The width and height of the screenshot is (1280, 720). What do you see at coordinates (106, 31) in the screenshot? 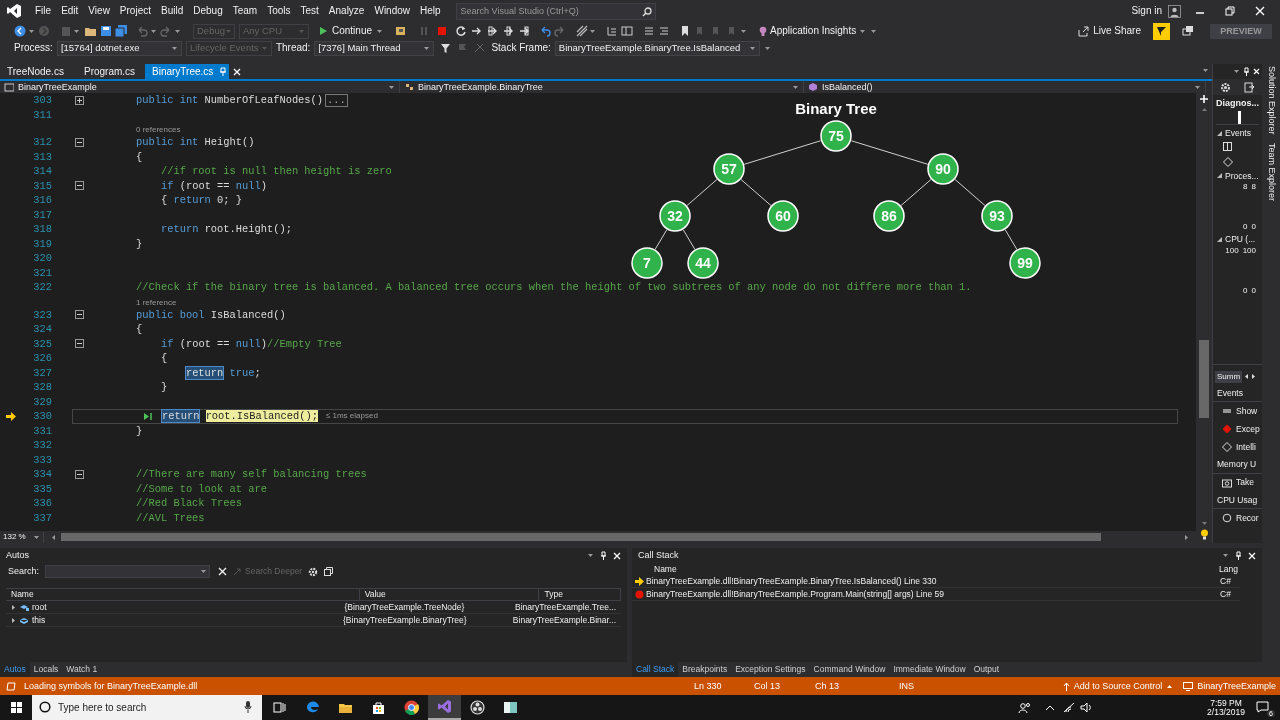
I see `save-icon` at bounding box center [106, 31].